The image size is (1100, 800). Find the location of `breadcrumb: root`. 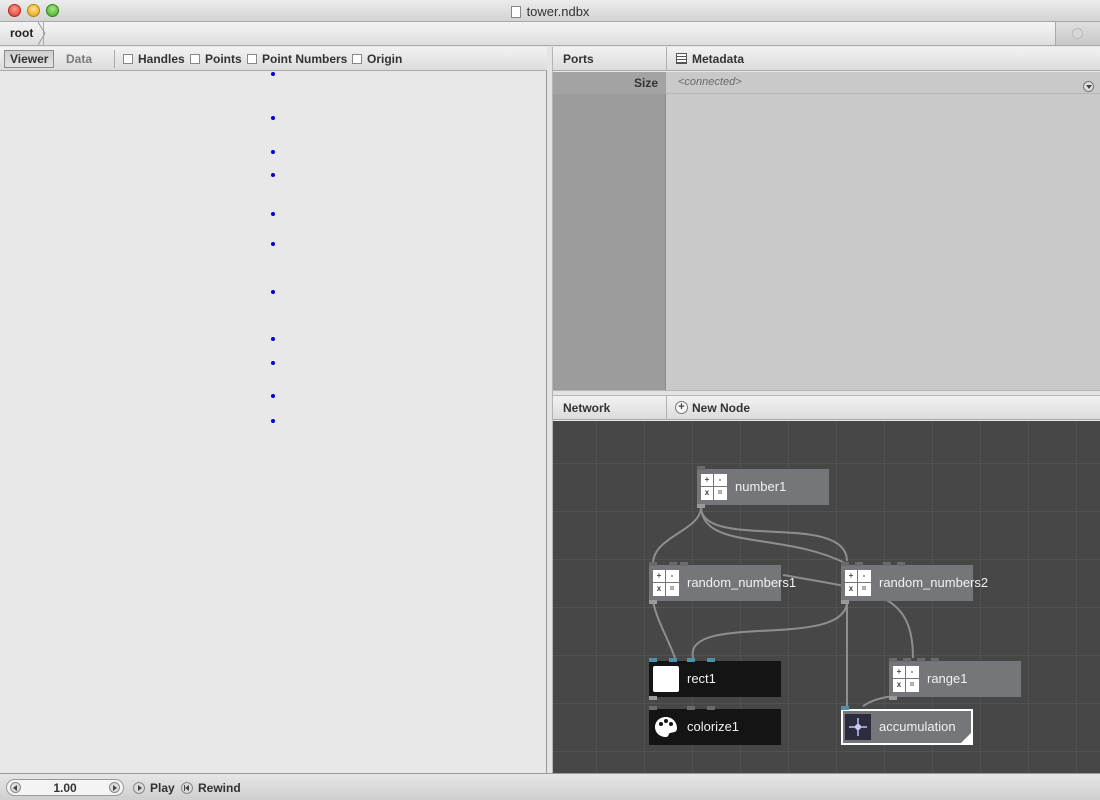

breadcrumb: root is located at coordinates (550, 34).